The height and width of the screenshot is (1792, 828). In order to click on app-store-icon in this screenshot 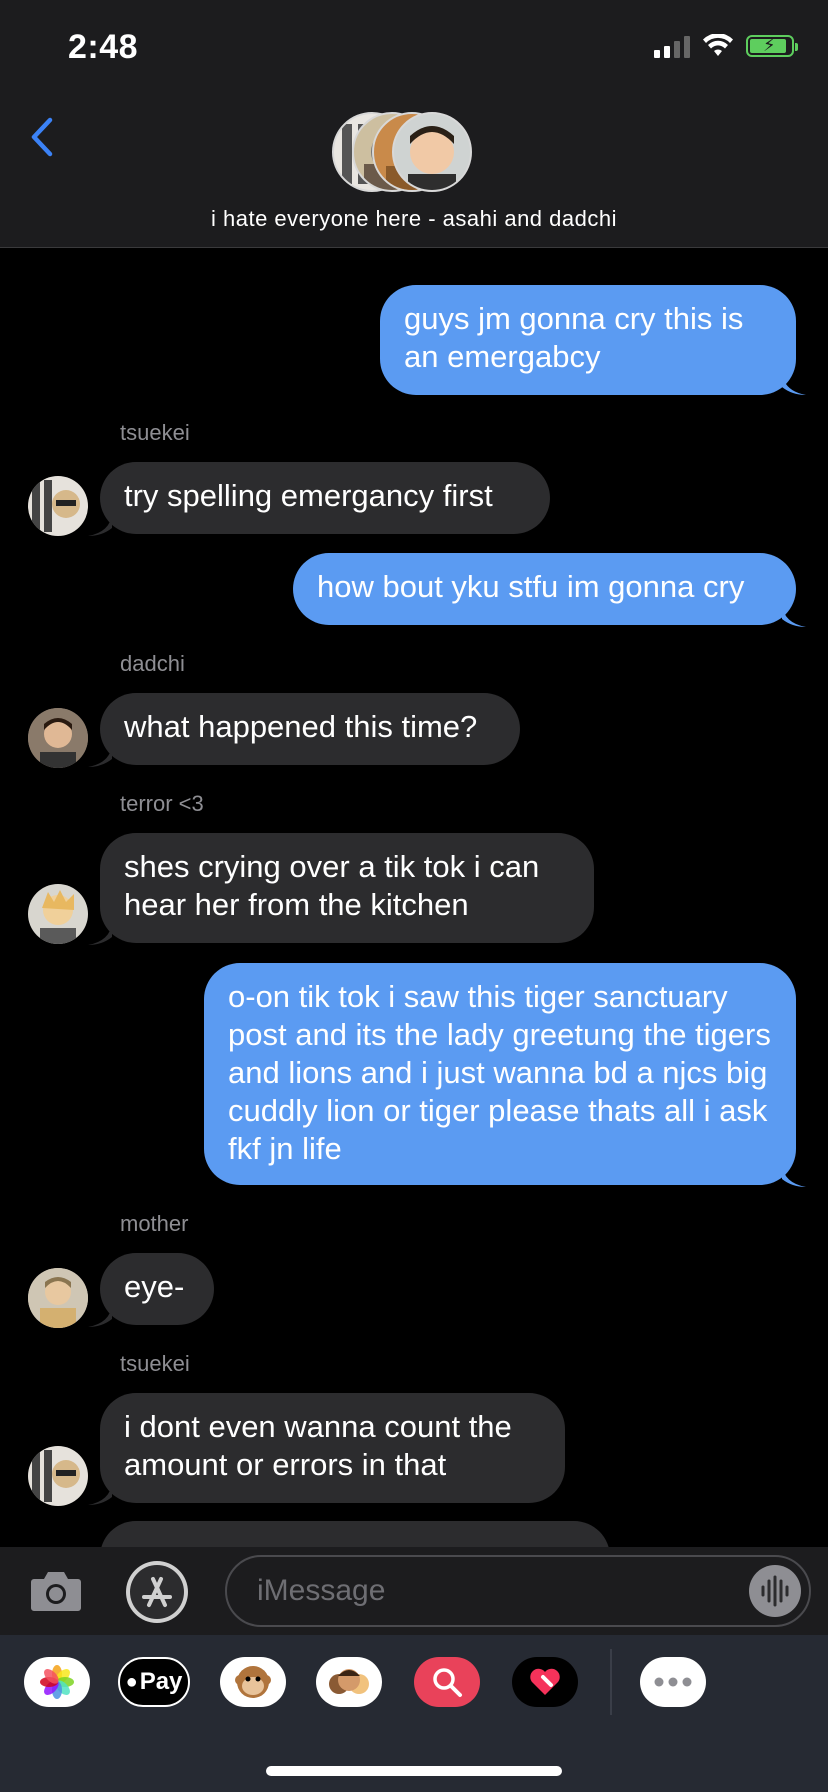, I will do `click(157, 1592)`.